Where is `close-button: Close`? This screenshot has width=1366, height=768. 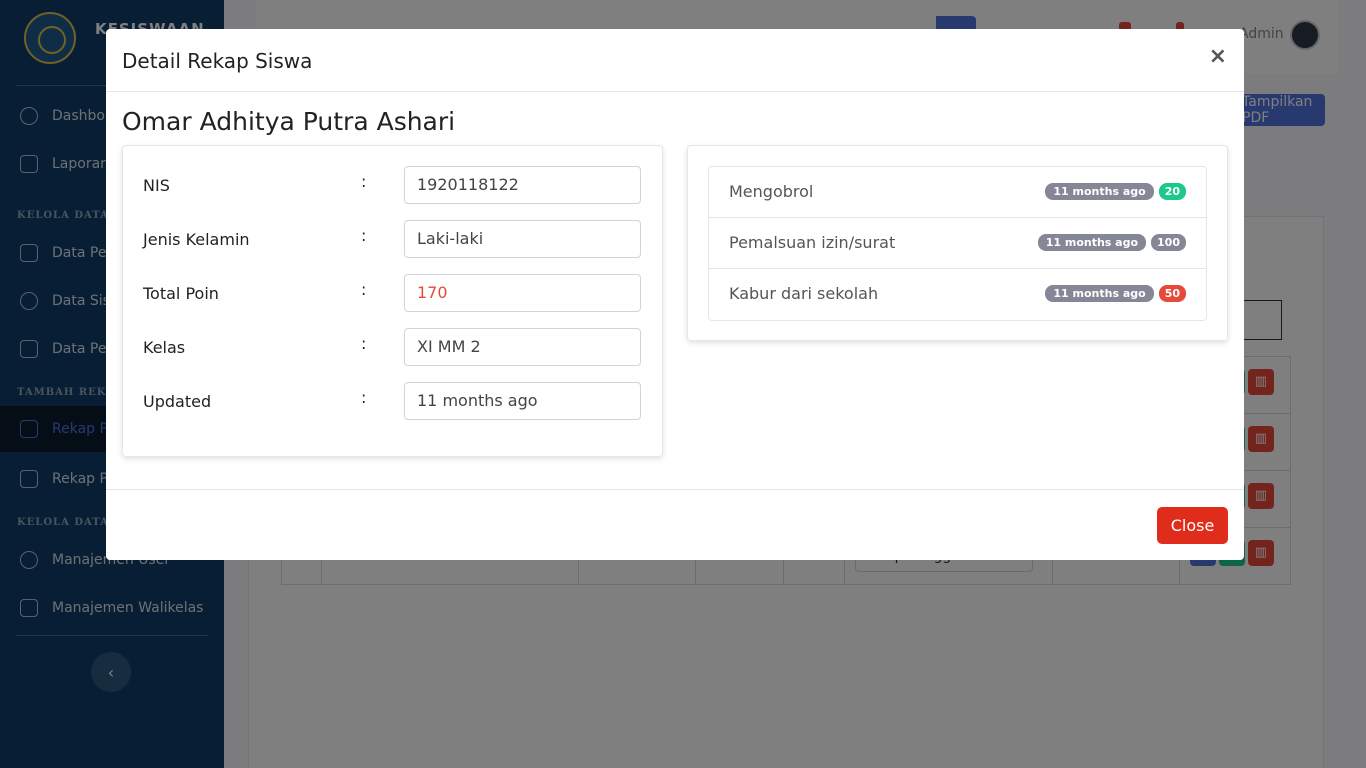 close-button: Close is located at coordinates (1192, 525).